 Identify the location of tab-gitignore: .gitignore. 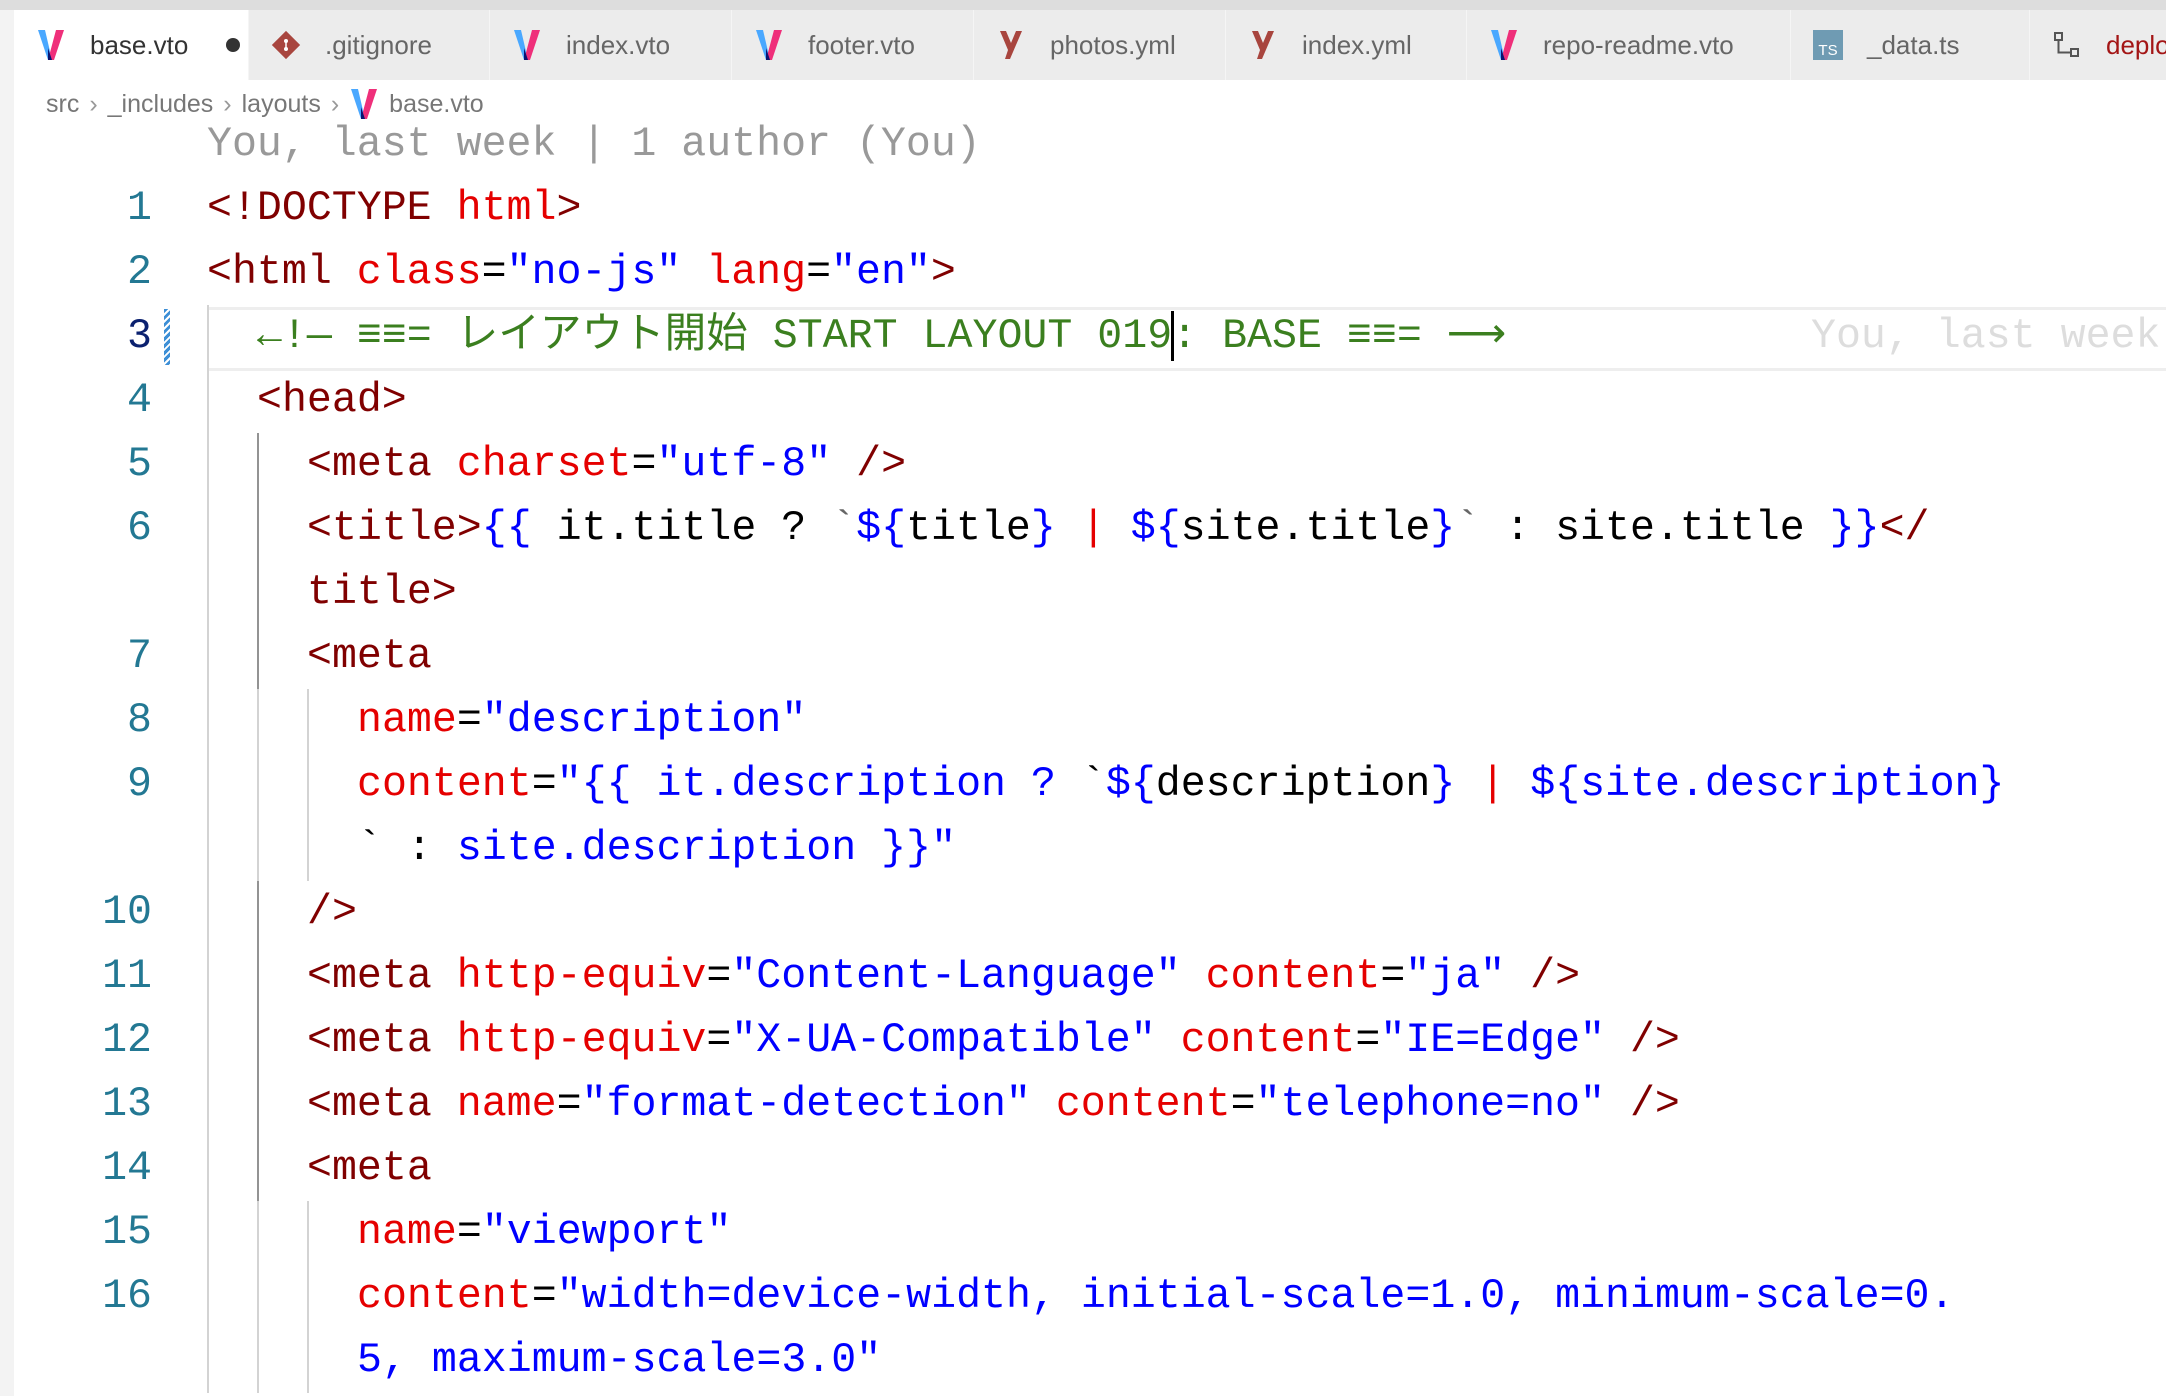
(369, 45).